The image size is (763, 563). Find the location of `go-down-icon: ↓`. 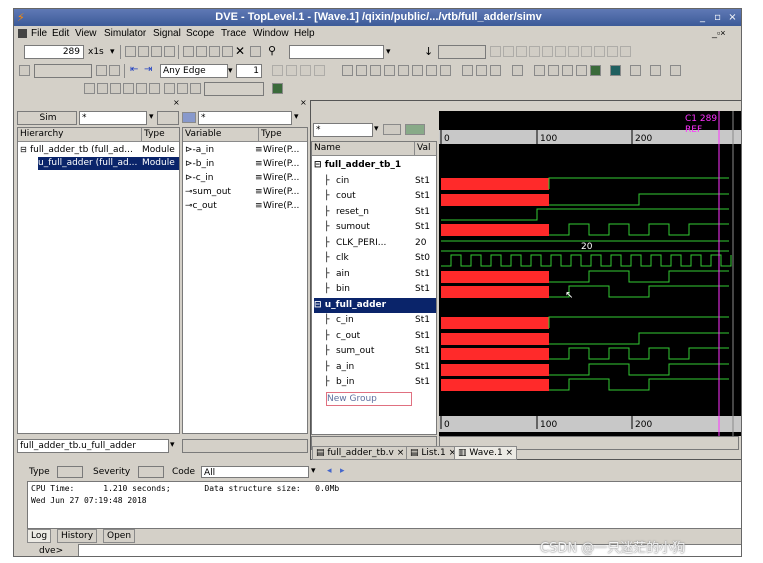

go-down-icon: ↓ is located at coordinates (428, 51).